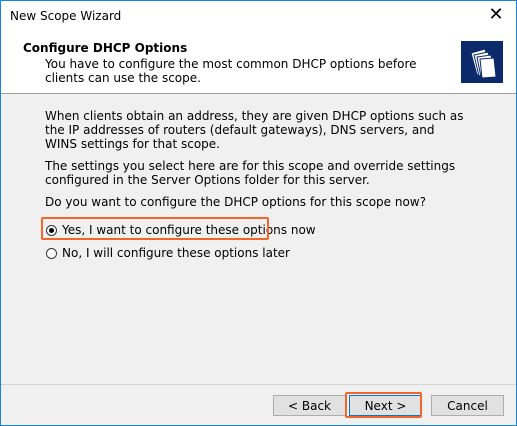  I want to click on option-no-label: No, I will configure these options later, so click(176, 253).